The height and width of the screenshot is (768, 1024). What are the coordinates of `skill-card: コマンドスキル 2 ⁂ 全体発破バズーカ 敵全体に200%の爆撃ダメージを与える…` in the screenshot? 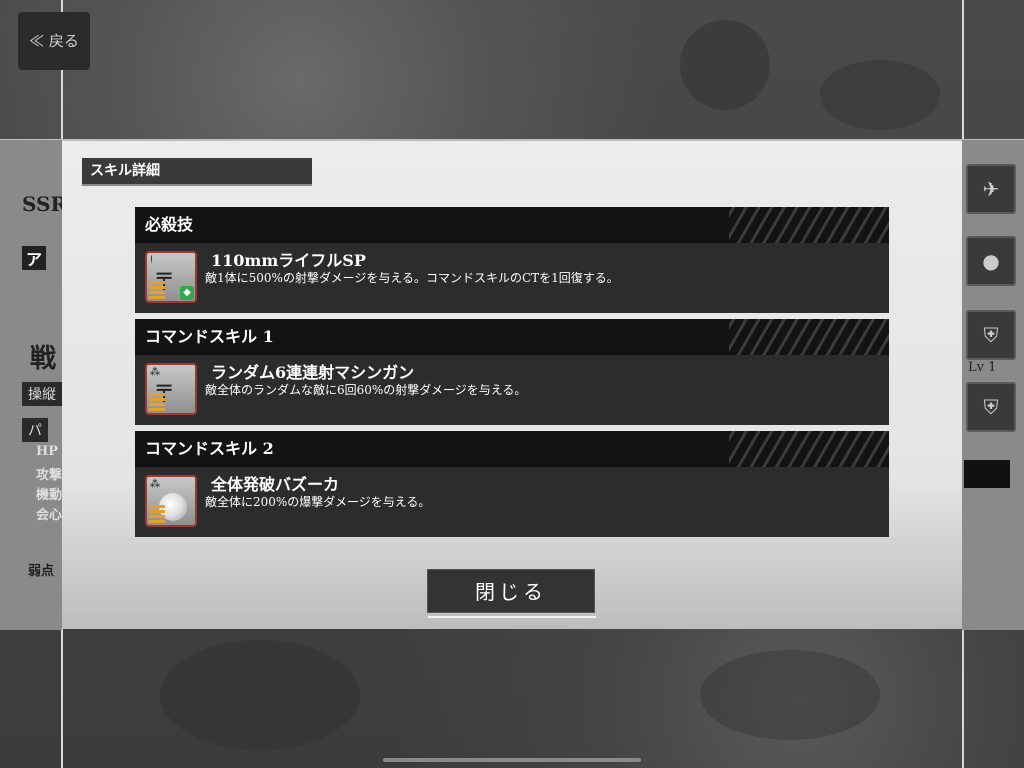 It's located at (512, 484).